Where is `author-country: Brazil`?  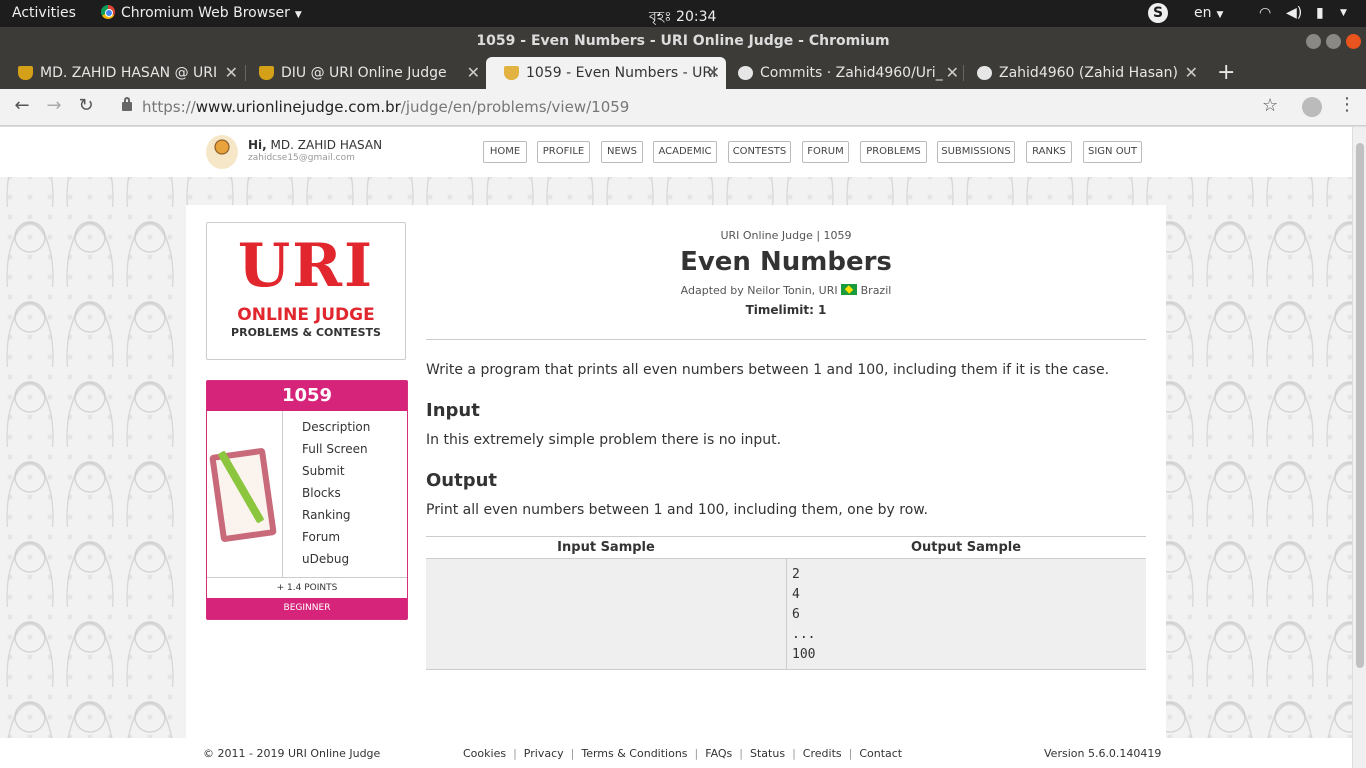 author-country: Brazil is located at coordinates (876, 290).